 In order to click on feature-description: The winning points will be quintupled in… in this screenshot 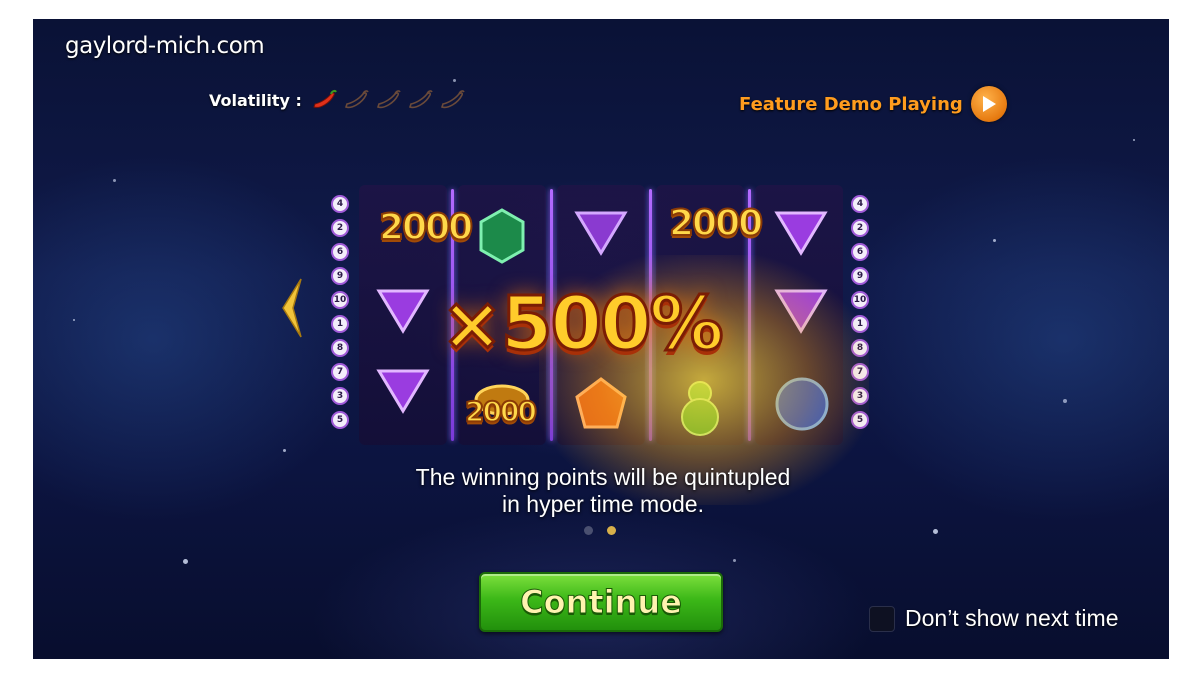, I will do `click(603, 491)`.